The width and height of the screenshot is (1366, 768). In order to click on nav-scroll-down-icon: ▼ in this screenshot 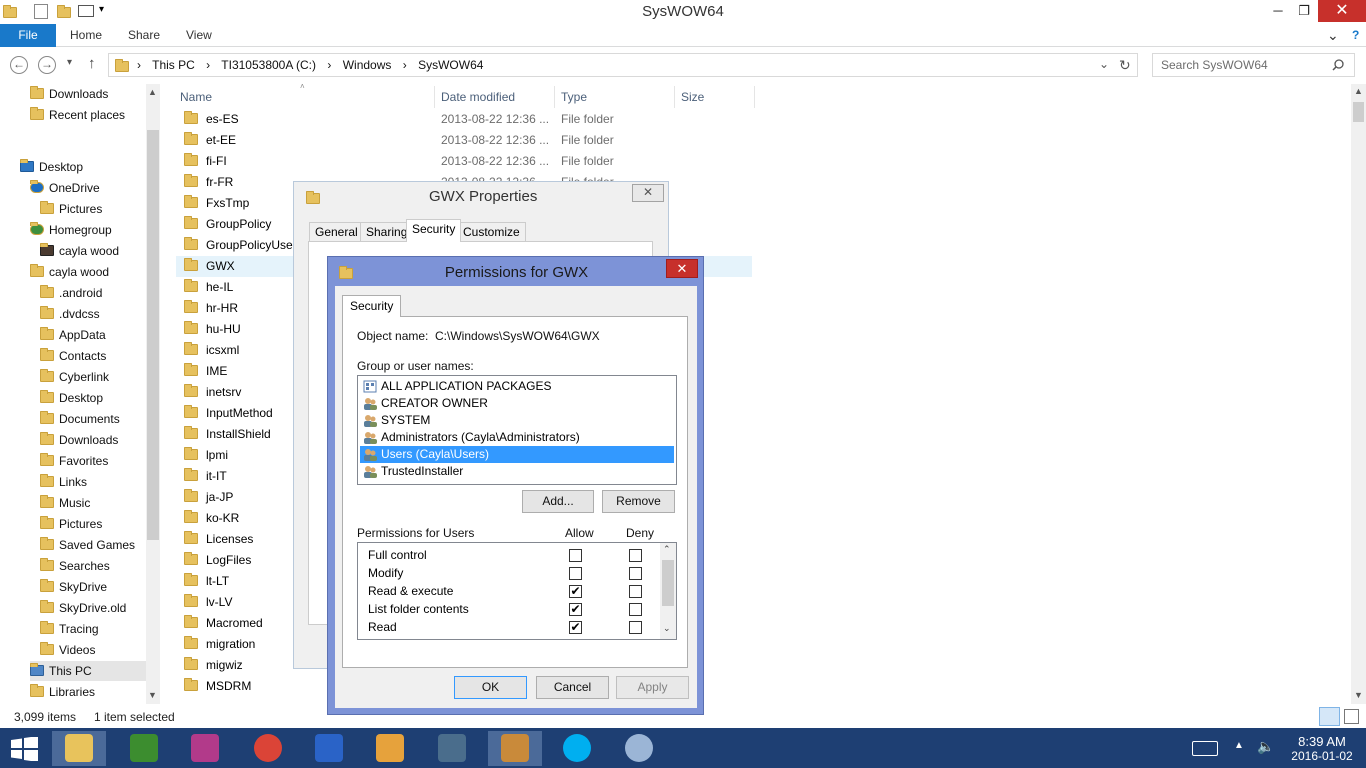, I will do `click(152, 695)`.